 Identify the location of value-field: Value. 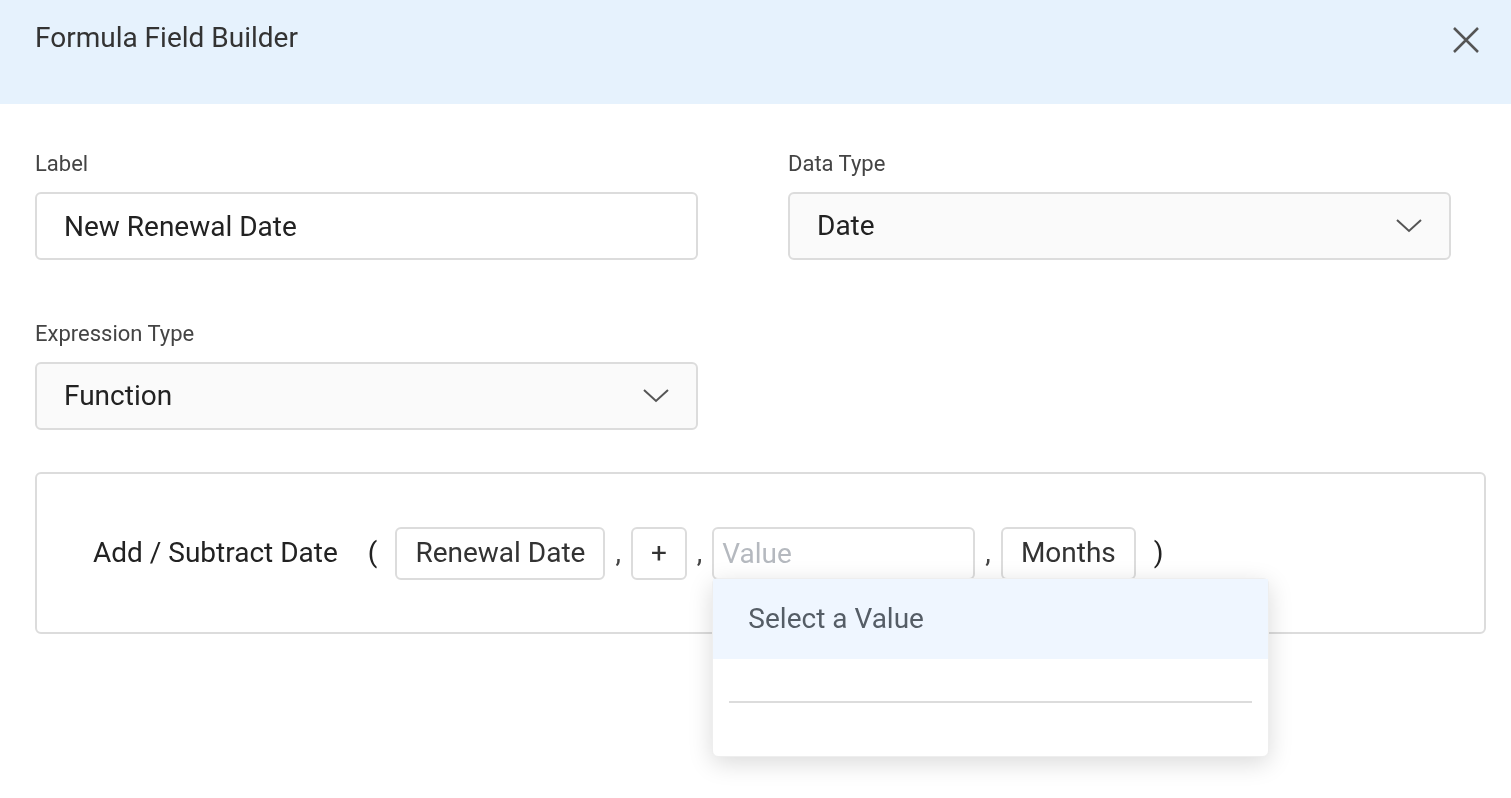
(844, 553).